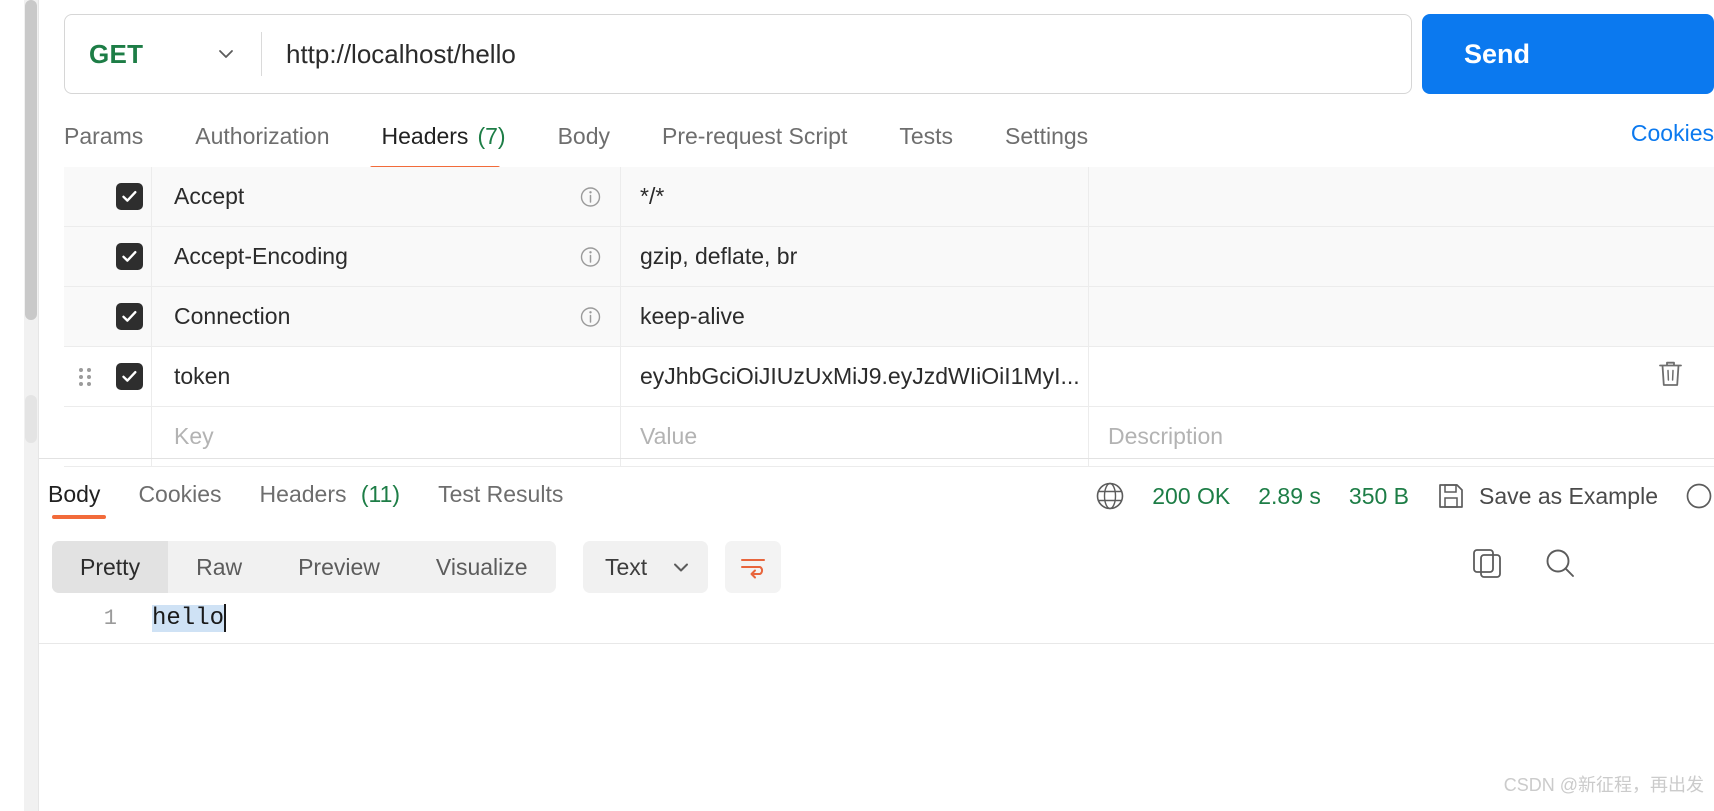 Image resolution: width=1714 pixels, height=811 pixels. I want to click on tab-tests: Tests, so click(926, 136).